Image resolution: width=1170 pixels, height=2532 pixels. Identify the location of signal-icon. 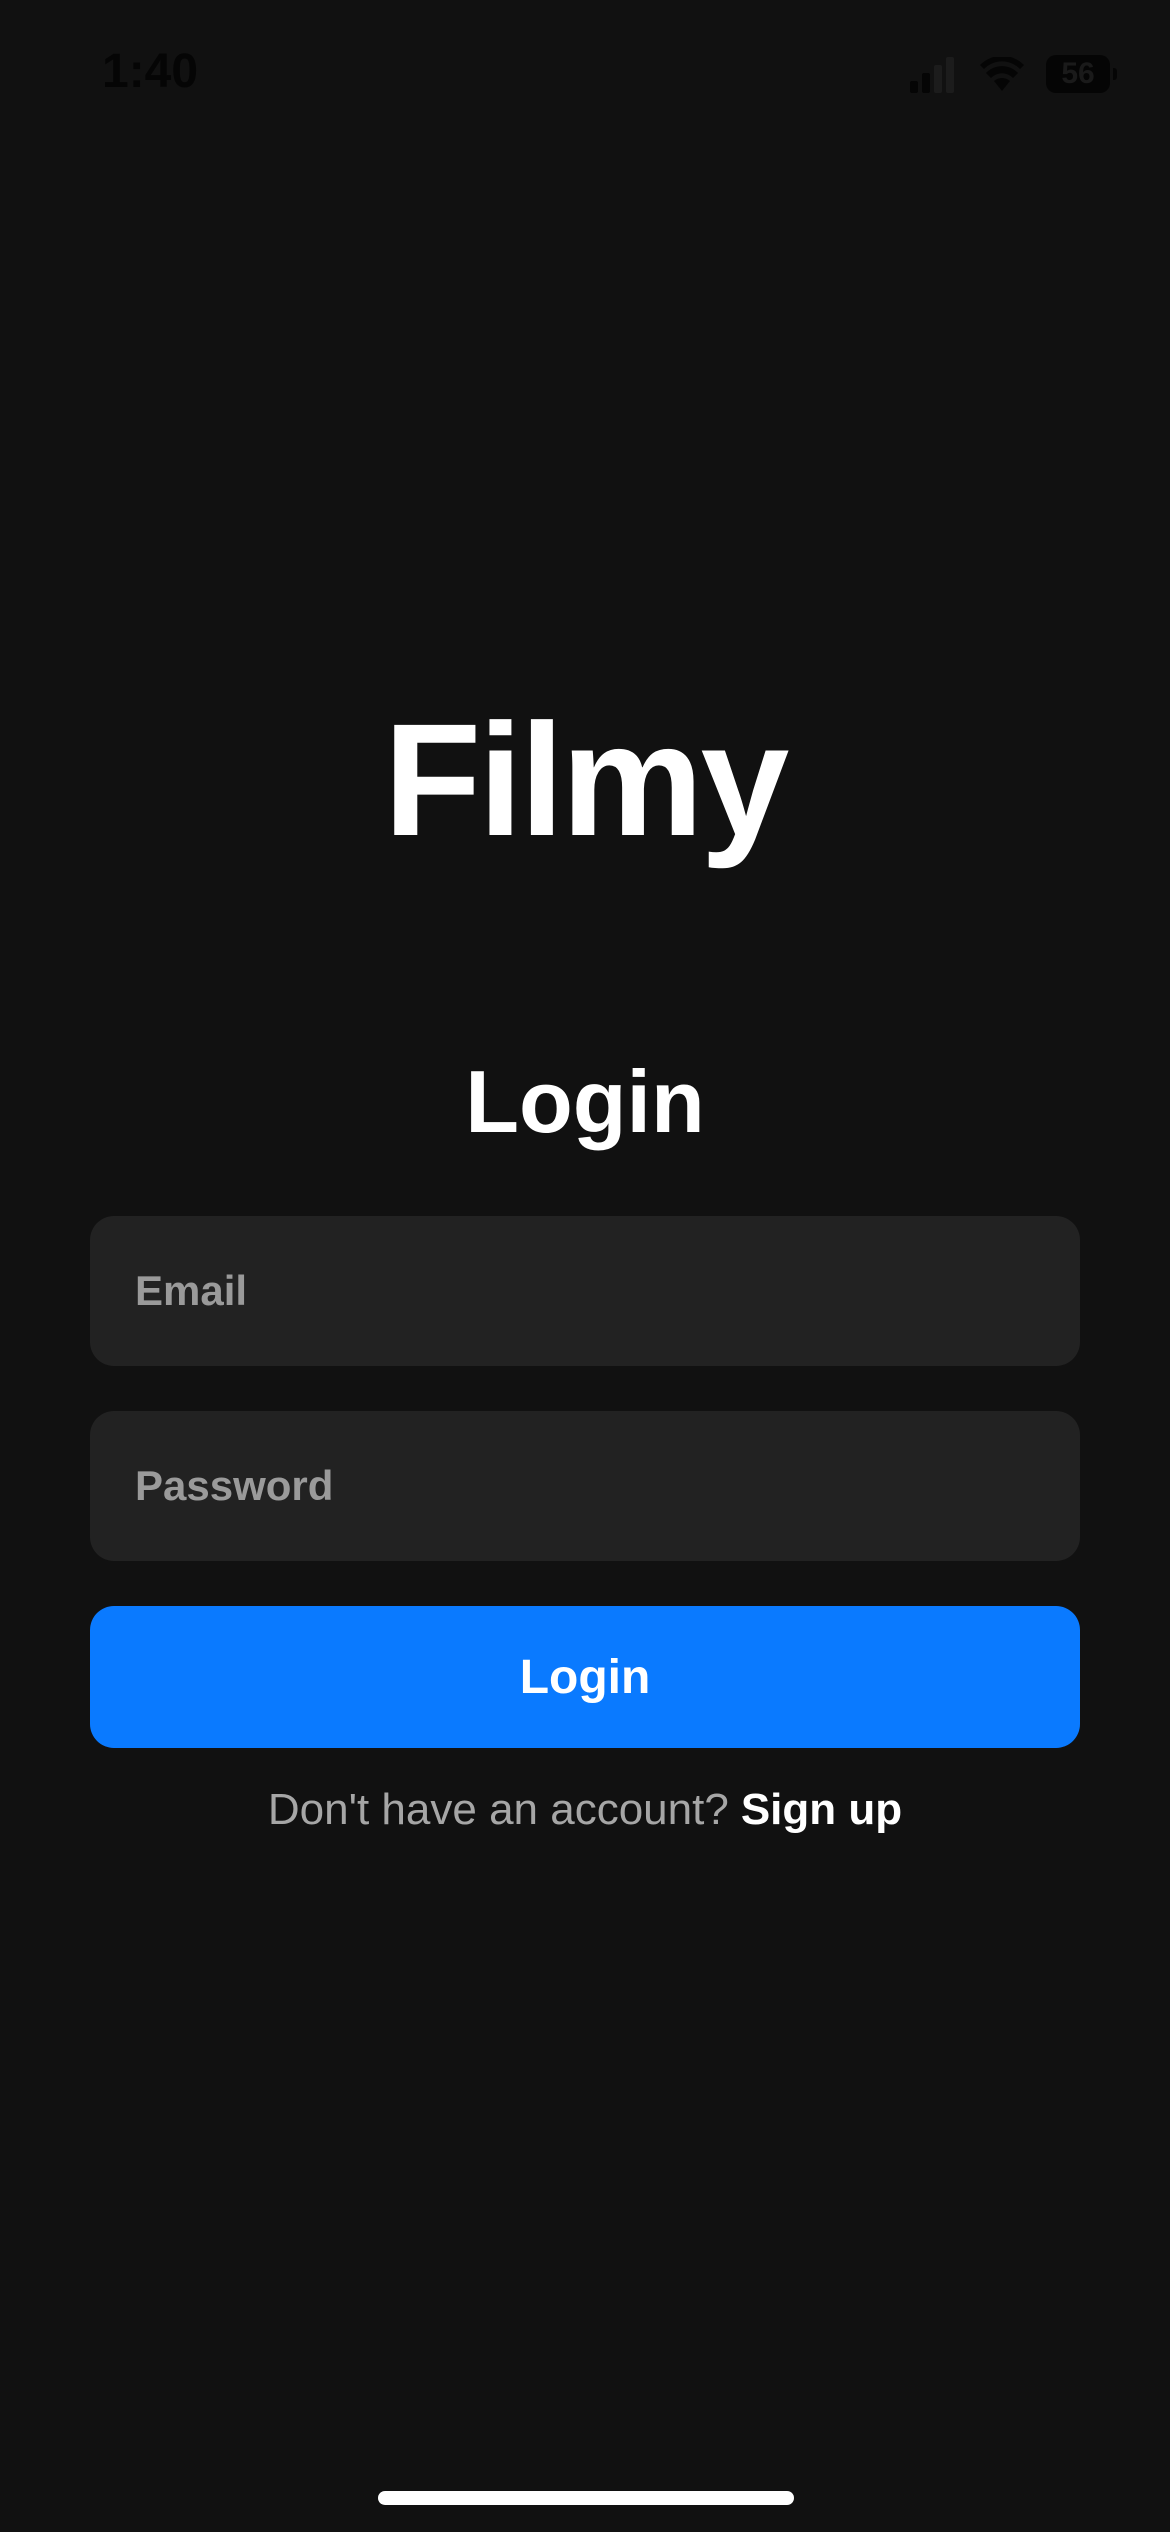
(932, 75).